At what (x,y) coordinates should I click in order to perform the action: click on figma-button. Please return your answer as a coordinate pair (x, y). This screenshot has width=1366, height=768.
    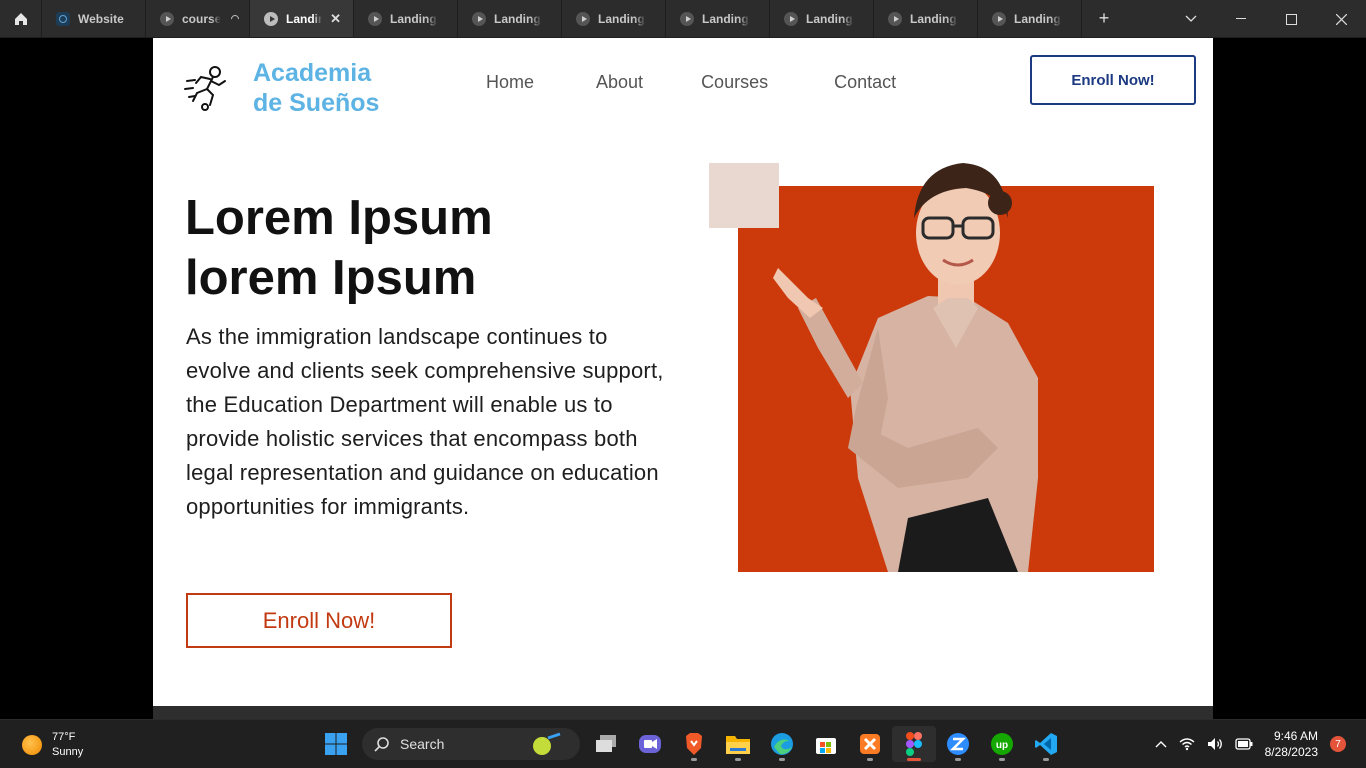
    Looking at the image, I should click on (914, 744).